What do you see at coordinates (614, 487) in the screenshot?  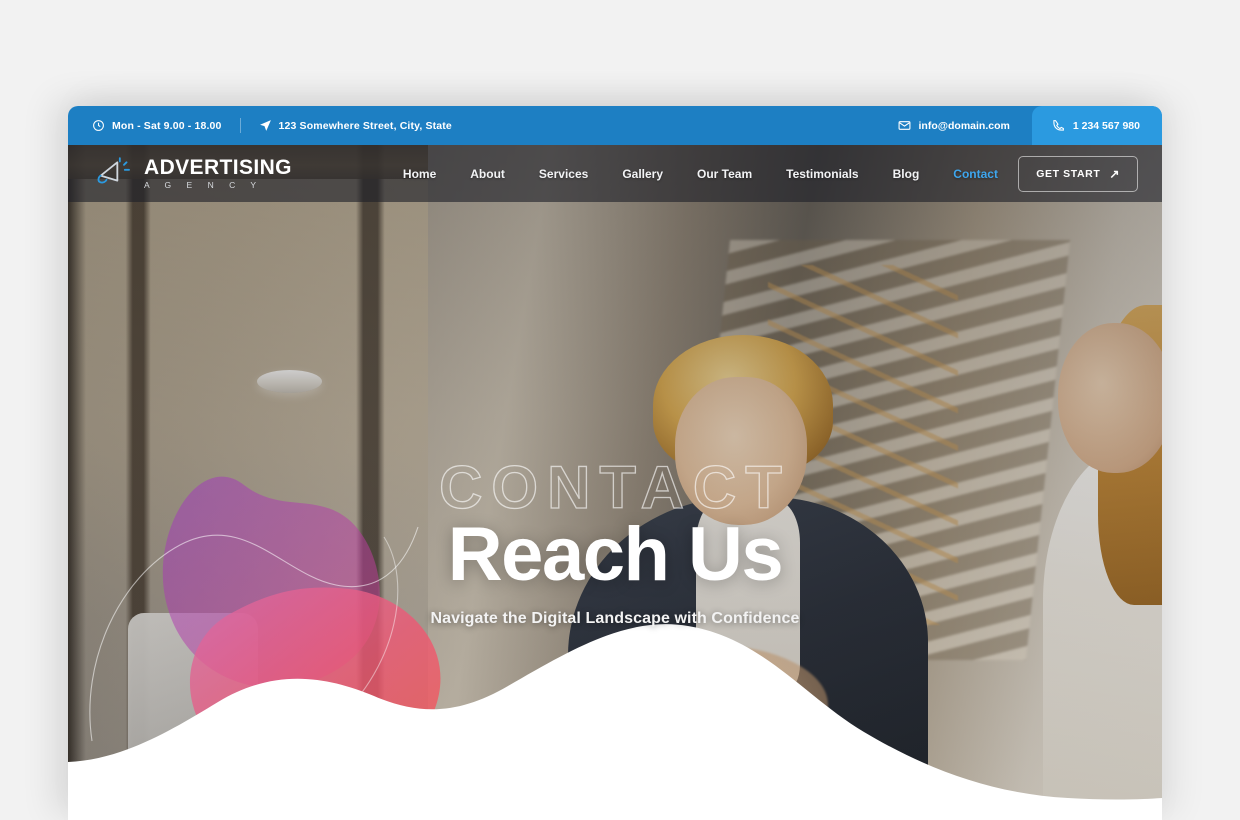 I see `hero-outline-title: CONTACT` at bounding box center [614, 487].